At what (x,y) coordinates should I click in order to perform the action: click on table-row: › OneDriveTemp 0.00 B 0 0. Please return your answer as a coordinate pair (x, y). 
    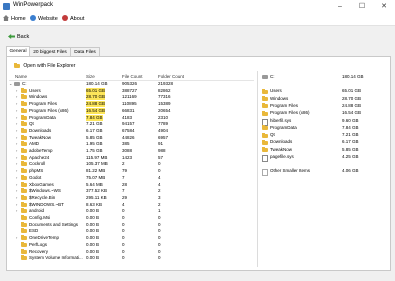
    Looking at the image, I should click on (131, 238).